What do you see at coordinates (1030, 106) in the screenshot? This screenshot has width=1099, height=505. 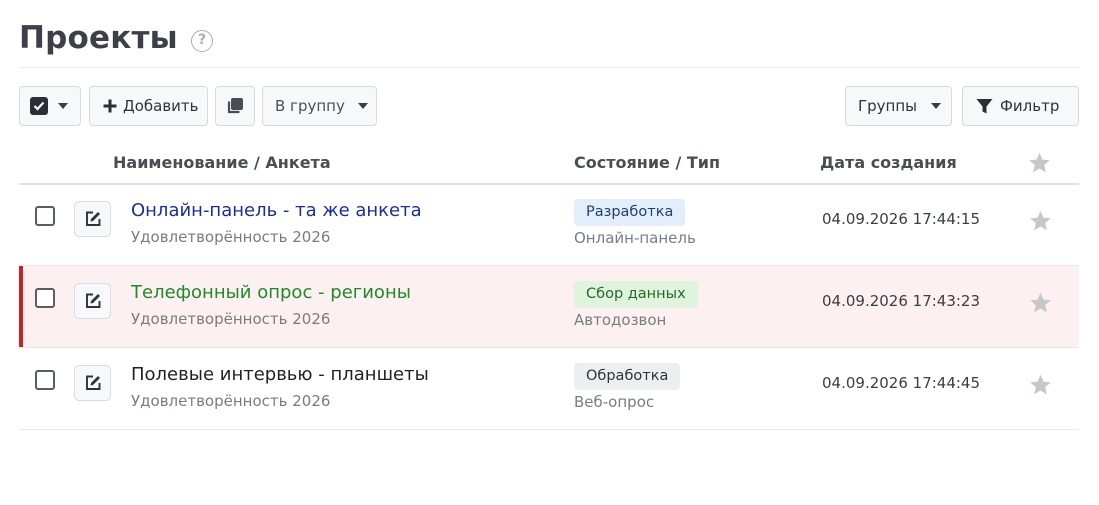 I see `filter-label: Фильтр` at bounding box center [1030, 106].